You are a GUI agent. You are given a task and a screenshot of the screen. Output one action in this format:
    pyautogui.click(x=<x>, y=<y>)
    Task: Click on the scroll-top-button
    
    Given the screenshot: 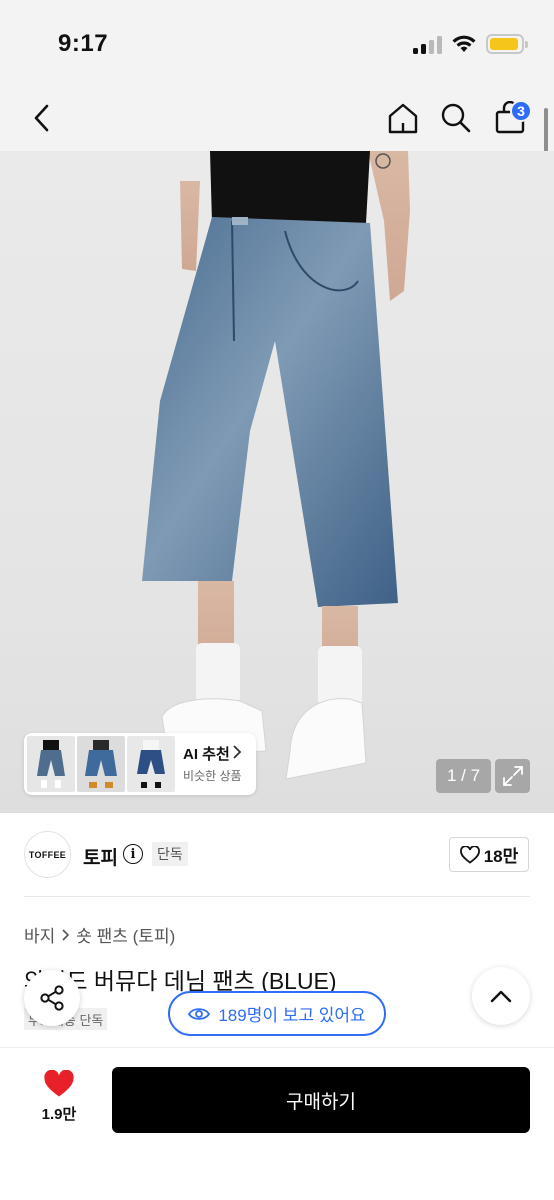 What is the action you would take?
    pyautogui.click(x=501, y=996)
    